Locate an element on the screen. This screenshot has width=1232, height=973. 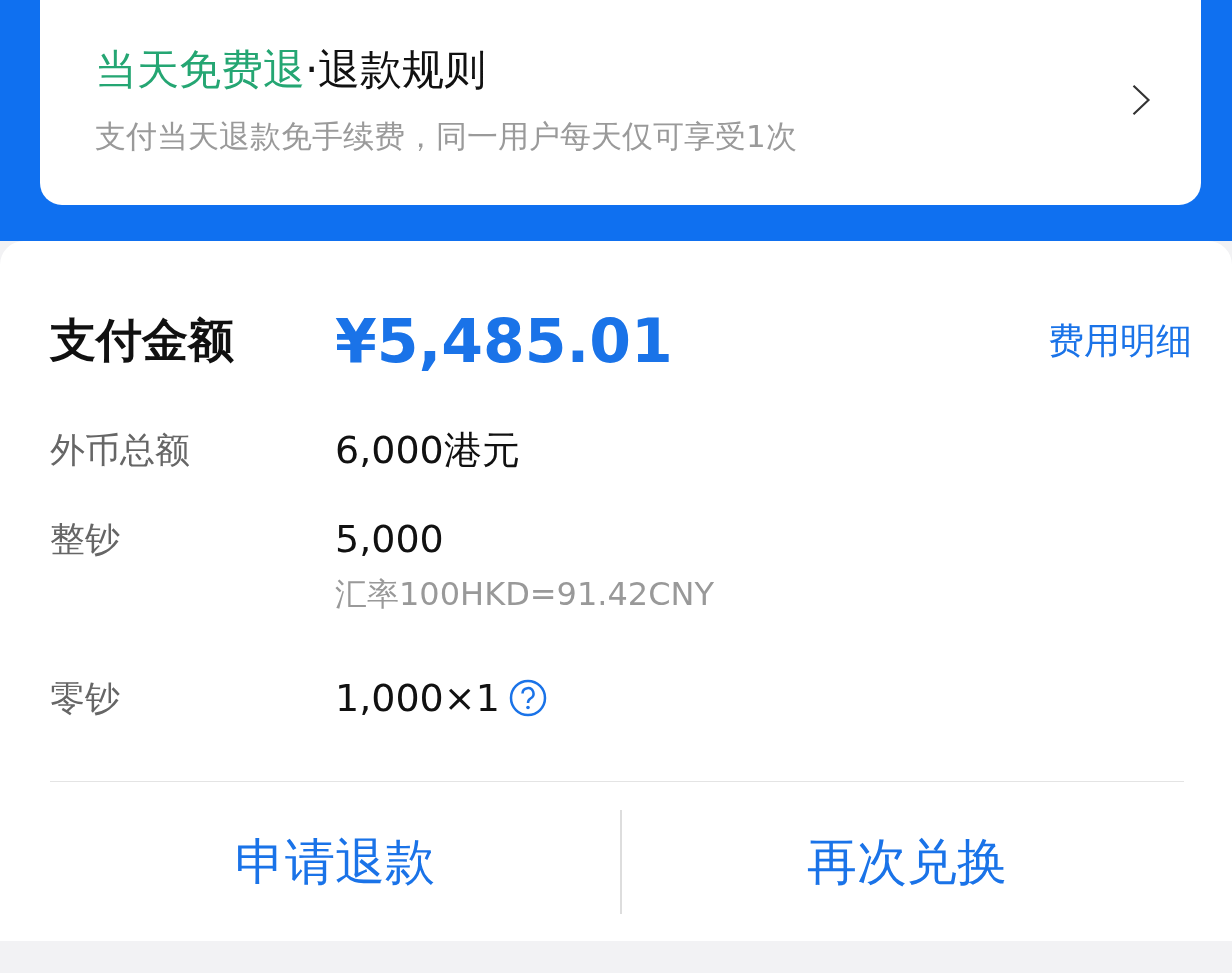
row-value: 6,000港元 is located at coordinates (427, 450).